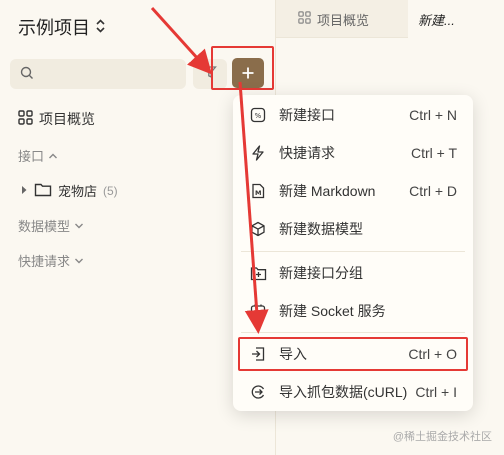 The height and width of the screenshot is (455, 504). I want to click on add-button-highlight, so click(242, 68).